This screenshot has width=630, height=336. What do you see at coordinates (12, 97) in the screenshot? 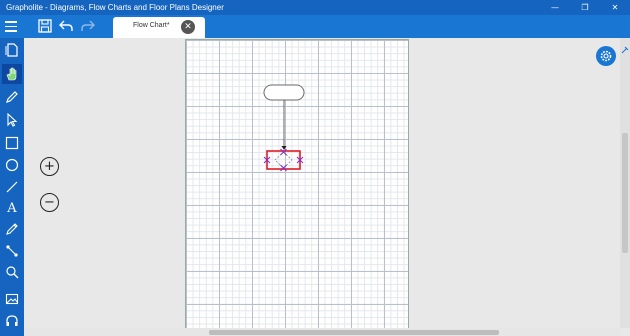
I see `pen-icon` at bounding box center [12, 97].